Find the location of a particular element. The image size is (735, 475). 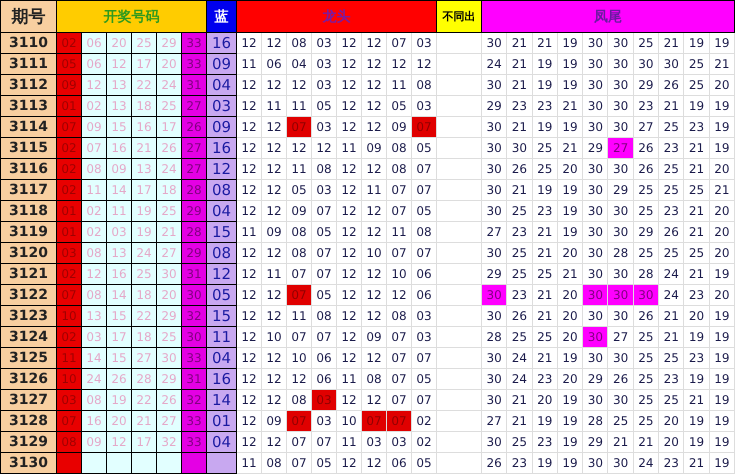

bonus-number-cell: 09 is located at coordinates (221, 64).